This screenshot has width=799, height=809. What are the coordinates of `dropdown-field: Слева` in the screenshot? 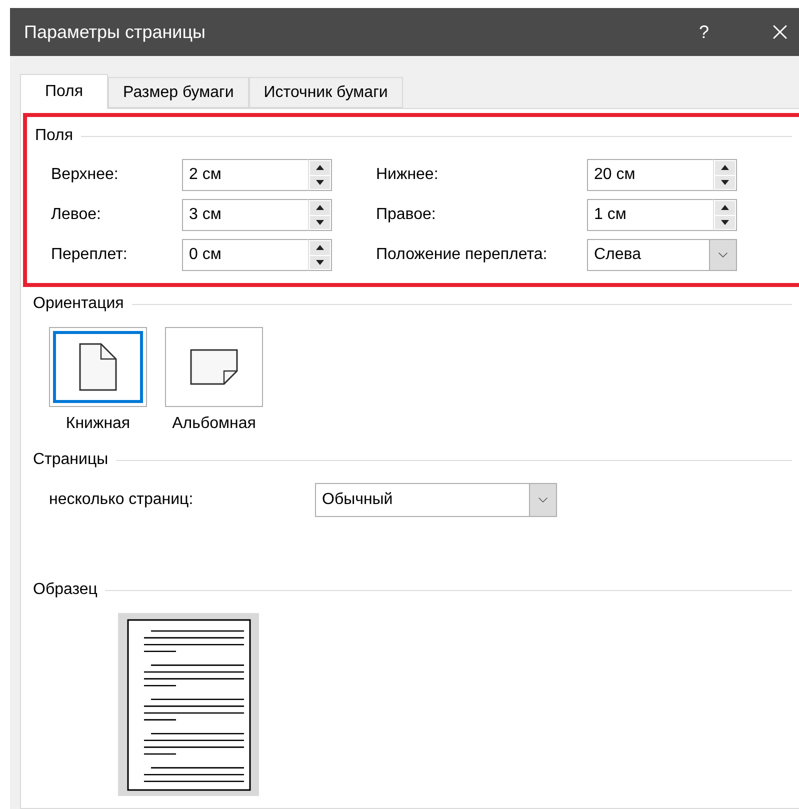 It's located at (648, 255).